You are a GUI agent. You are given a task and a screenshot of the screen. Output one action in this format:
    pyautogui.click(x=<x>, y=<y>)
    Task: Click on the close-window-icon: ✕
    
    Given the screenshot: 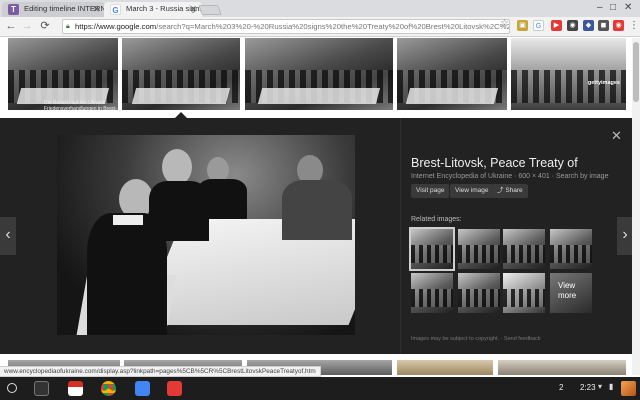 What is the action you would take?
    pyautogui.click(x=628, y=7)
    